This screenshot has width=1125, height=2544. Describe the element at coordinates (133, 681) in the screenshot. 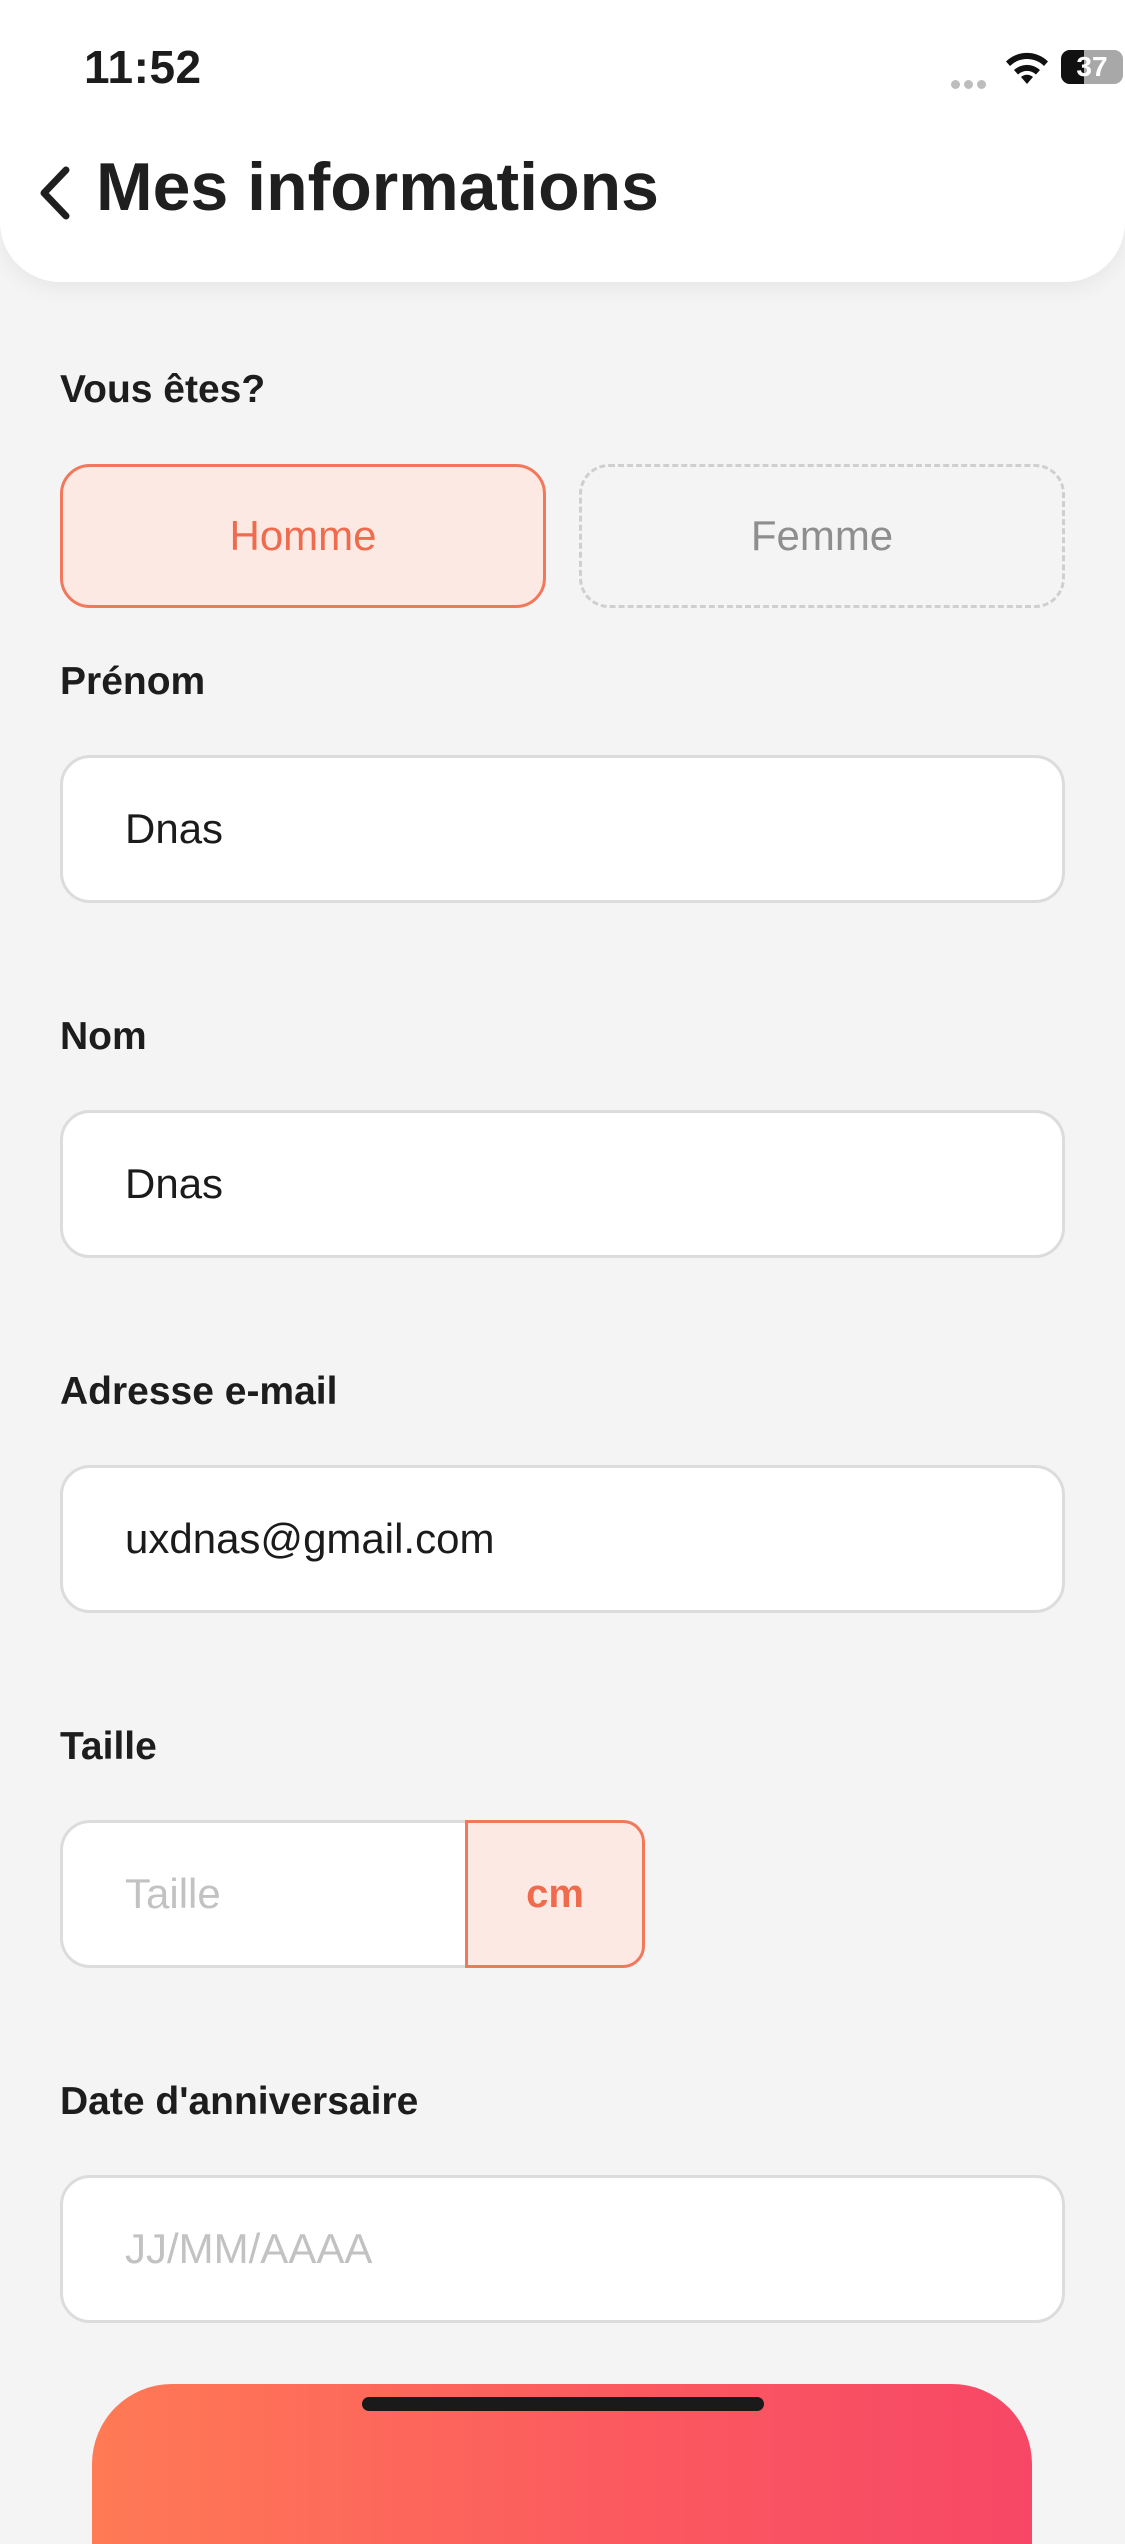

I see `first-name-label: Prénom` at that location.